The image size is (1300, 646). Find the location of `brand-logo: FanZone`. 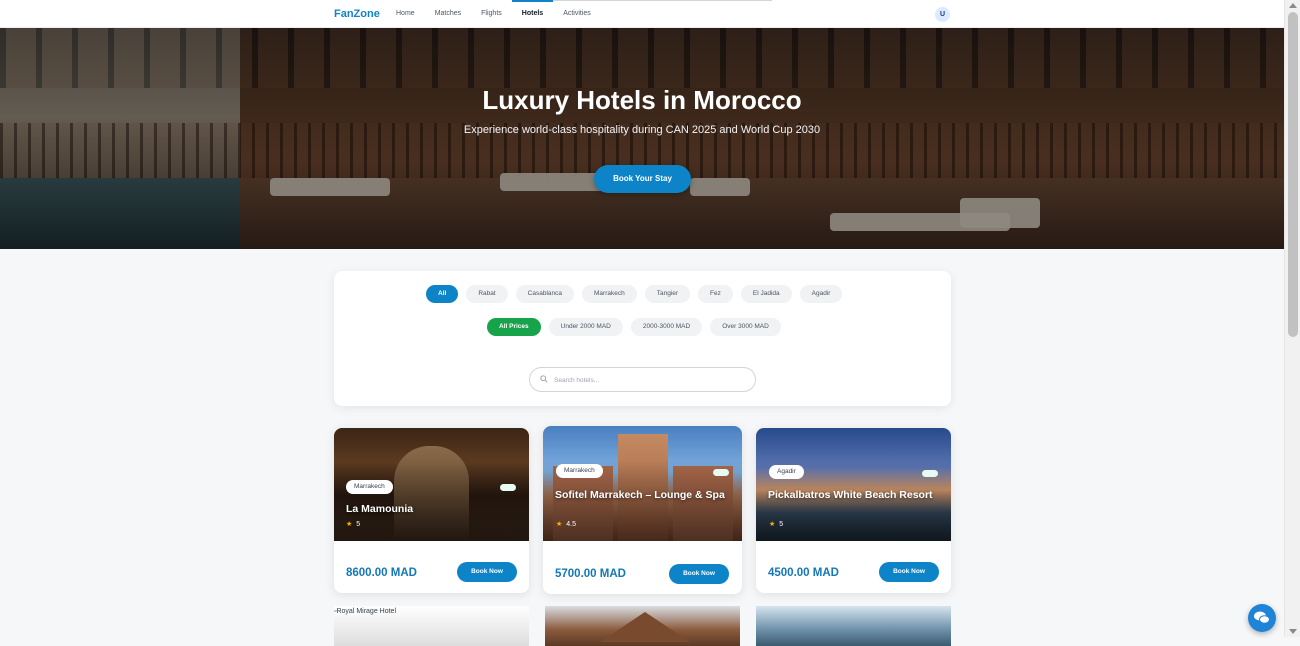

brand-logo: FanZone is located at coordinates (357, 14).